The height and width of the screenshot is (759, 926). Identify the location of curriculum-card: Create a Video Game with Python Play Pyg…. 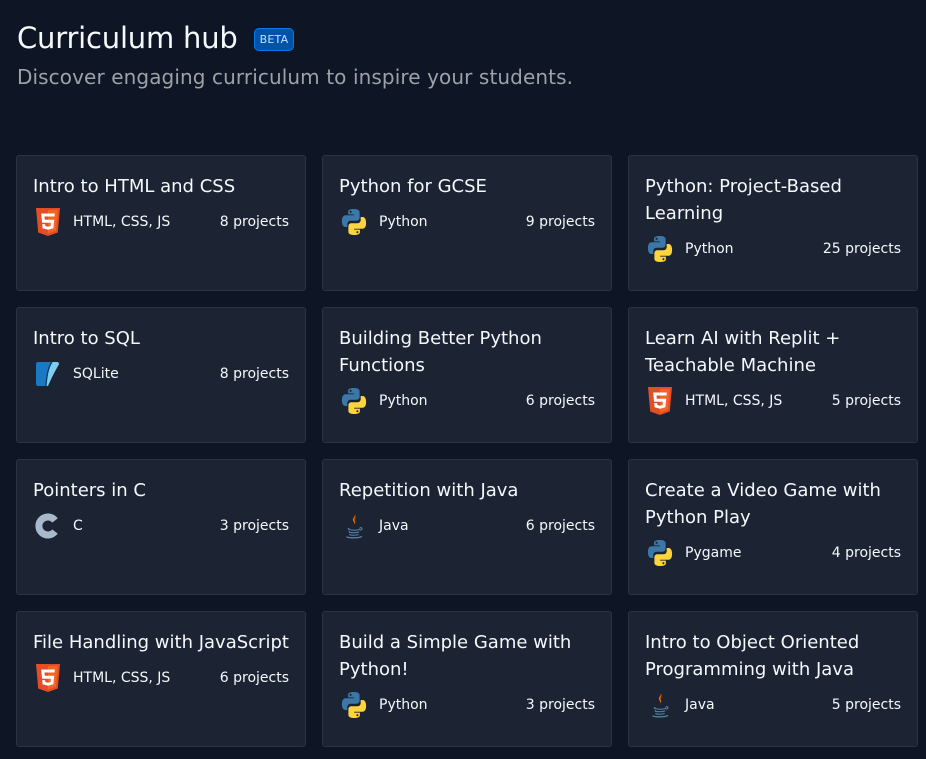
(773, 527).